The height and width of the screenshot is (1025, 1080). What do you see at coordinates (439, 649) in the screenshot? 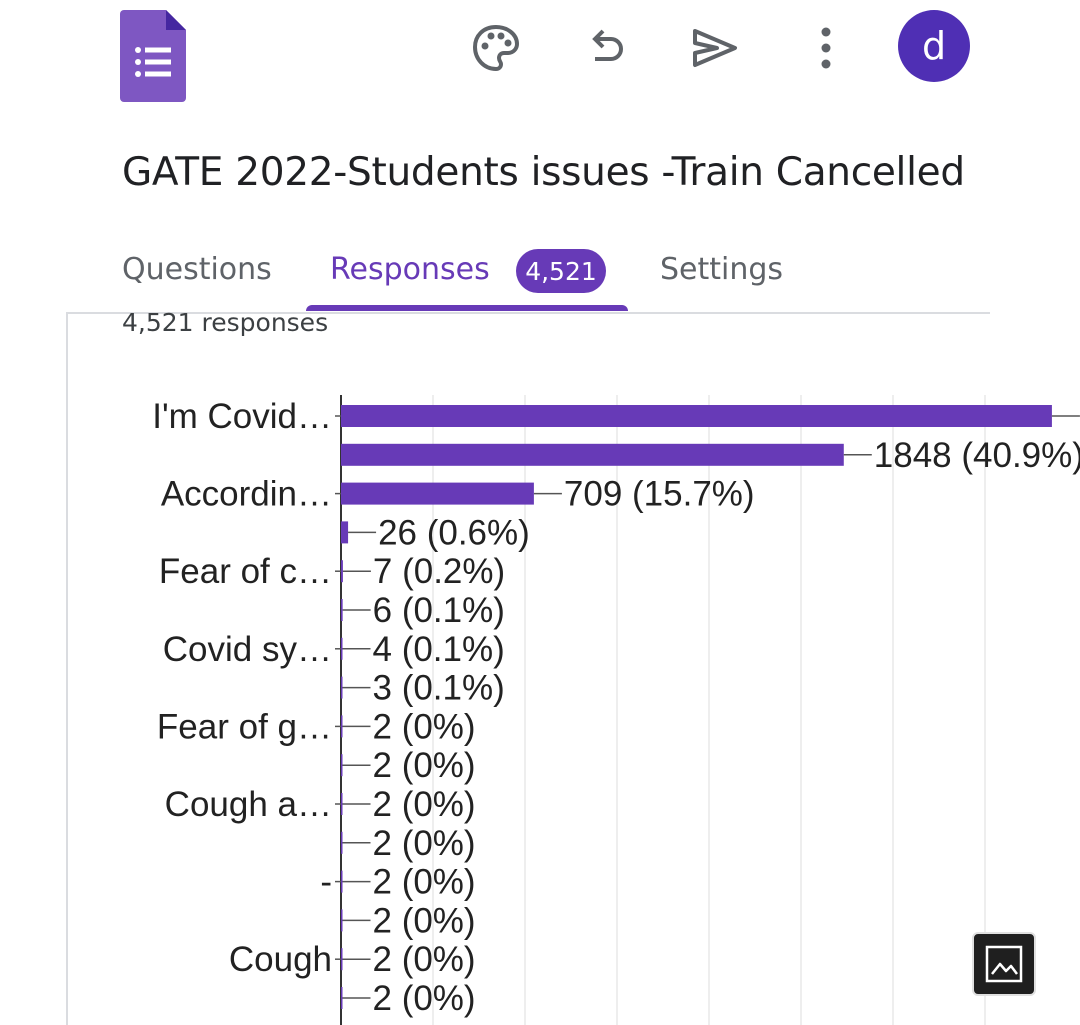
I see `chart-data-label: 4 (0.1%)` at bounding box center [439, 649].